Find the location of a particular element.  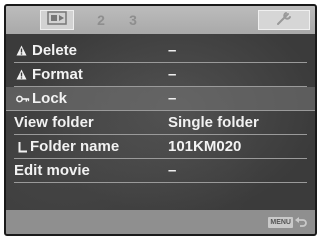

return-arrow-icon is located at coordinates (301, 223).